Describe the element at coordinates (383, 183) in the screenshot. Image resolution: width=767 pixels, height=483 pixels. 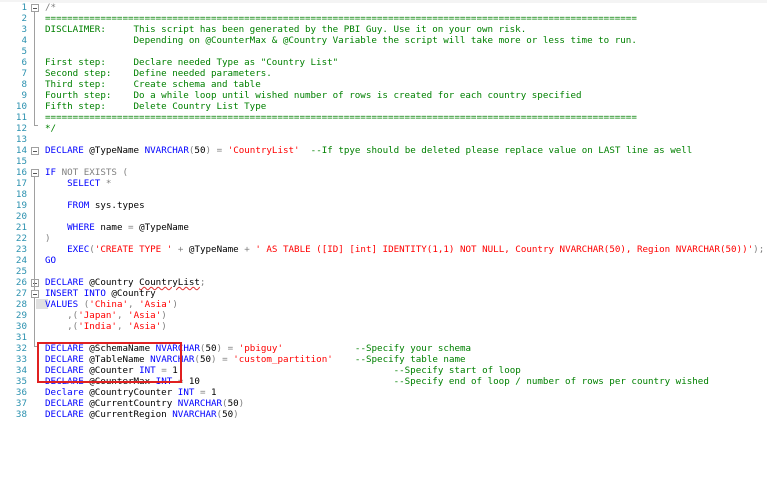
I see `code-line: 17 SELECT *` at that location.